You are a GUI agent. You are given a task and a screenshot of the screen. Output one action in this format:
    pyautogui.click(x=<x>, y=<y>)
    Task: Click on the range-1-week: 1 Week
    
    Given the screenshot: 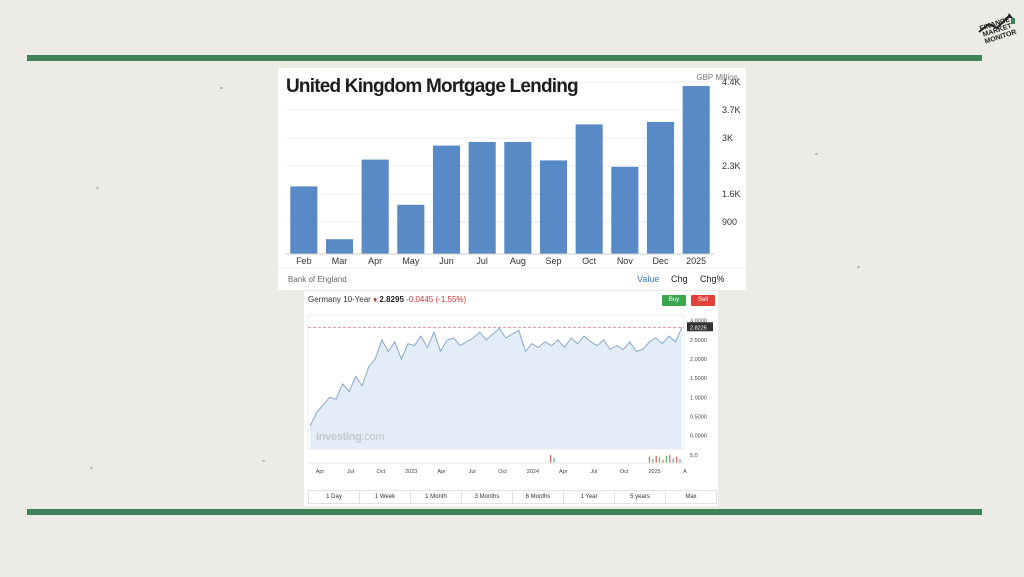 What is the action you would take?
    pyautogui.click(x=385, y=497)
    